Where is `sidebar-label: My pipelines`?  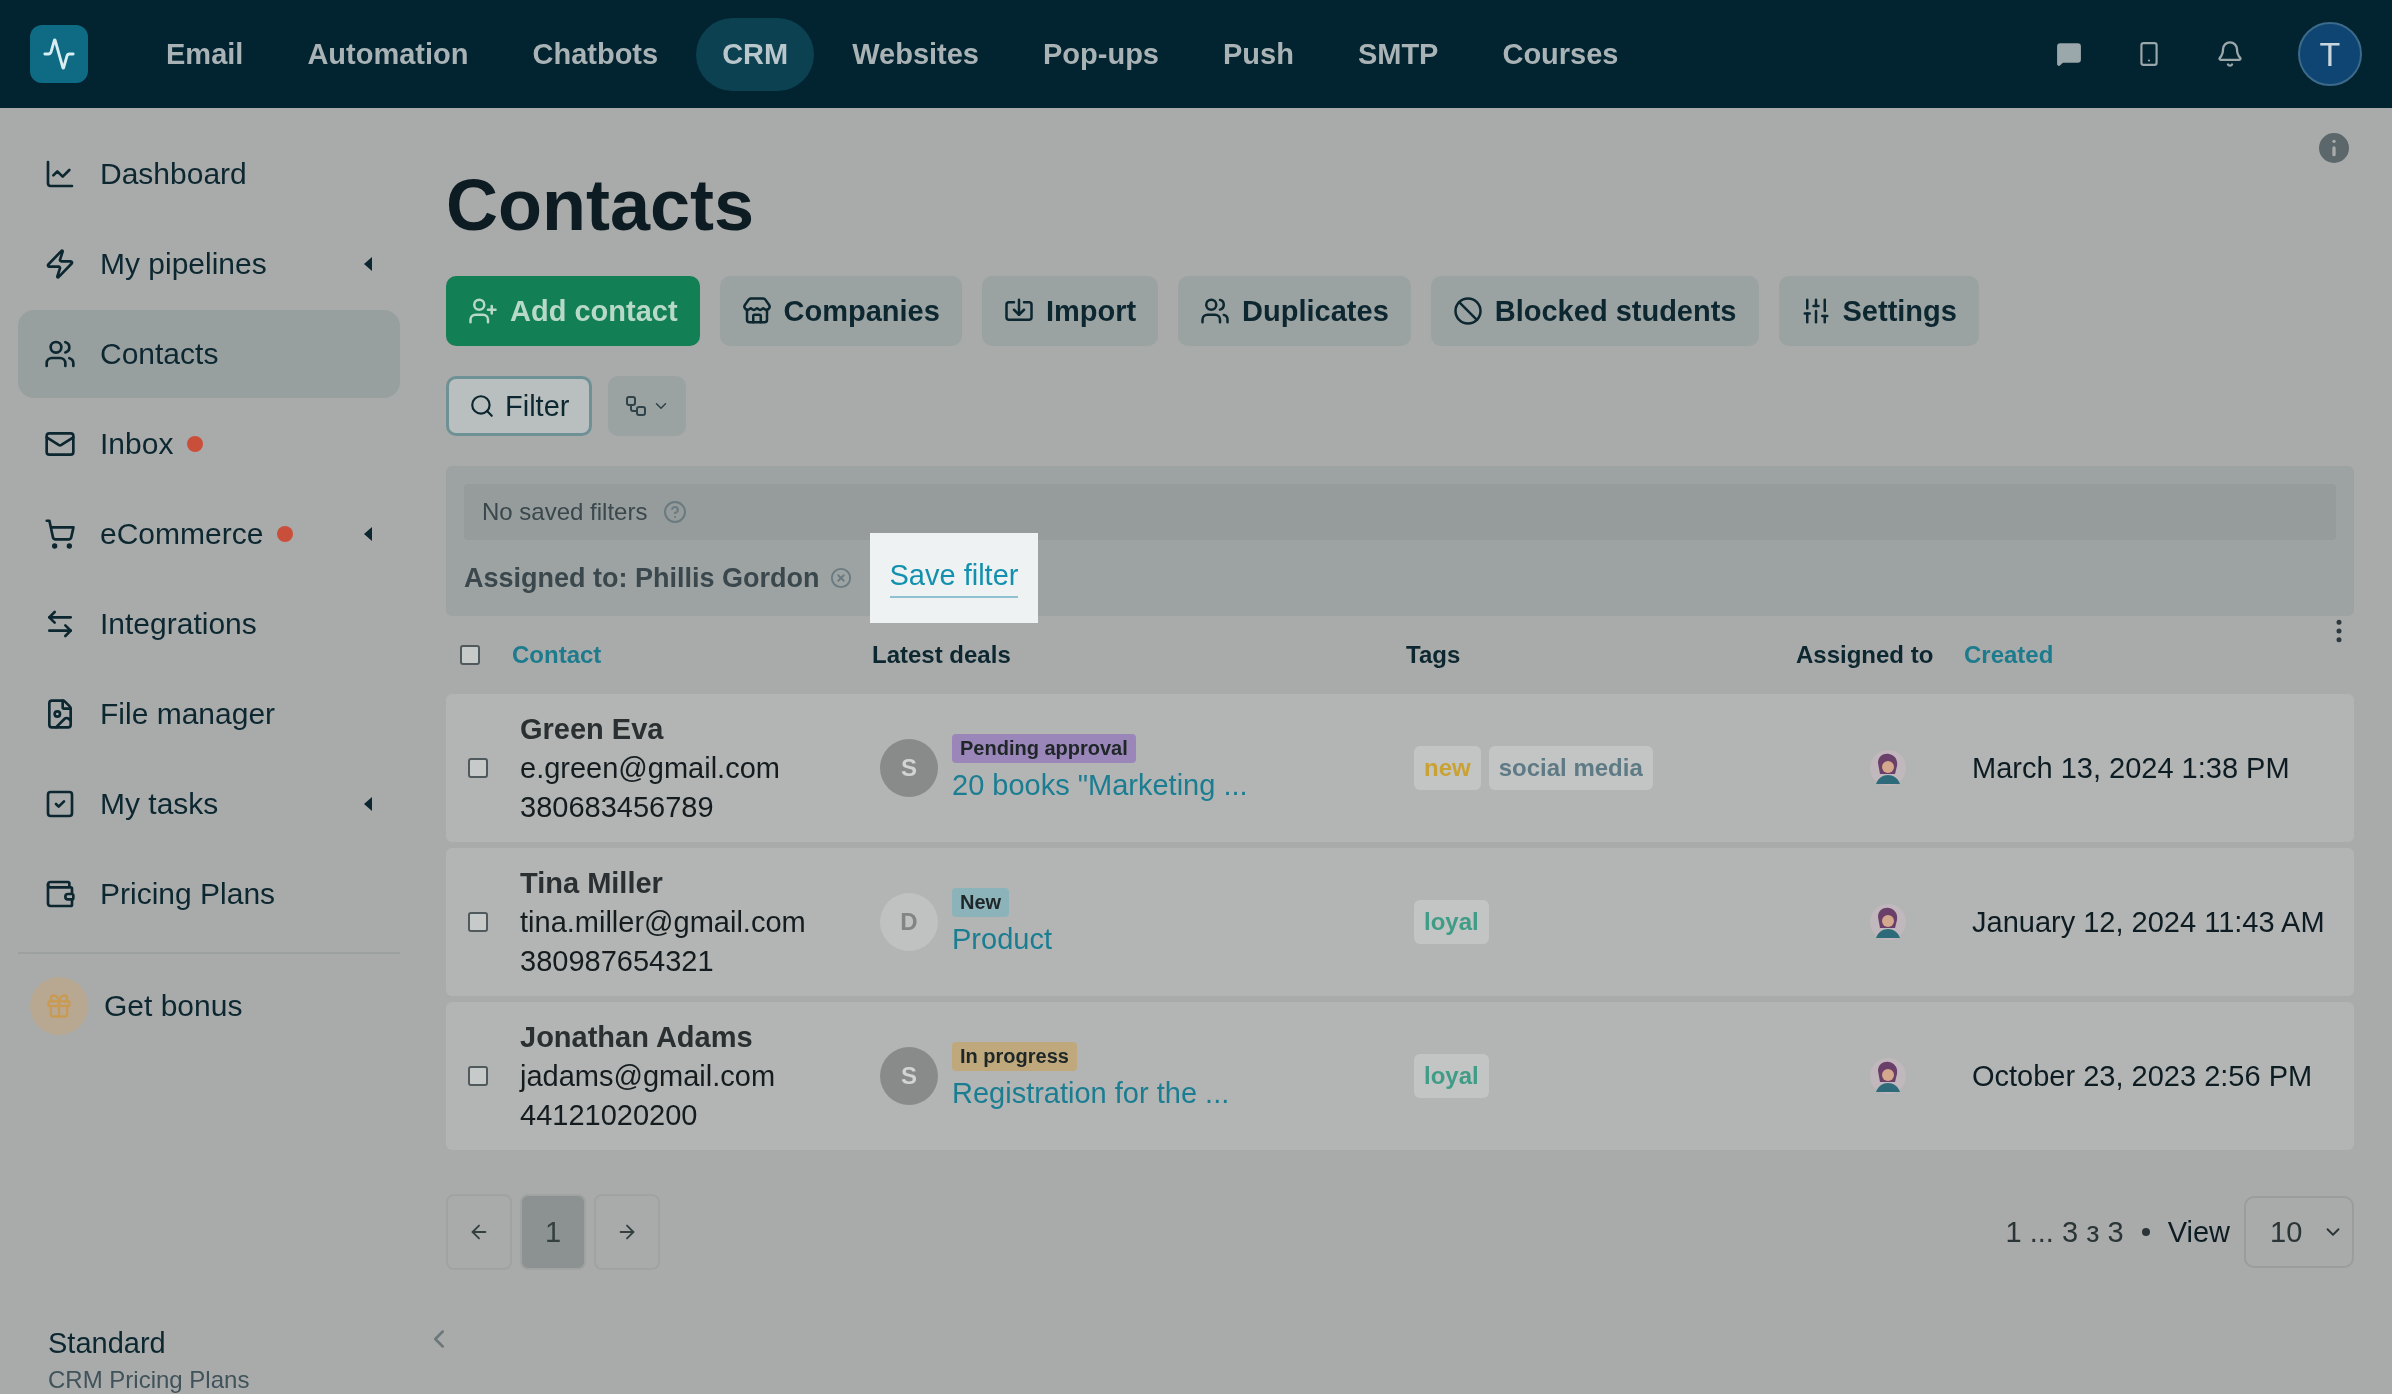 sidebar-label: My pipelines is located at coordinates (183, 264).